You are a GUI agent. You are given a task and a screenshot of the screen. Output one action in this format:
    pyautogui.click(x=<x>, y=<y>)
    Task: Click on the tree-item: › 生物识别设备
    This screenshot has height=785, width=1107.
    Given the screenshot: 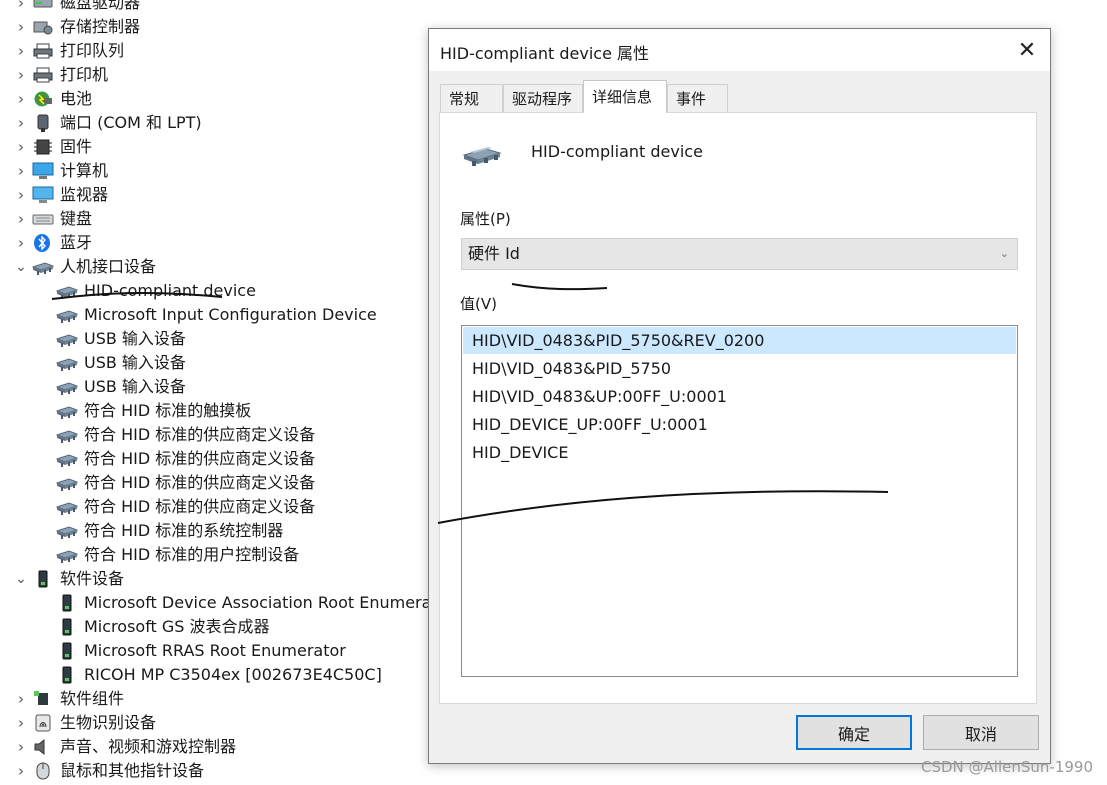 What is the action you would take?
    pyautogui.click(x=85, y=723)
    